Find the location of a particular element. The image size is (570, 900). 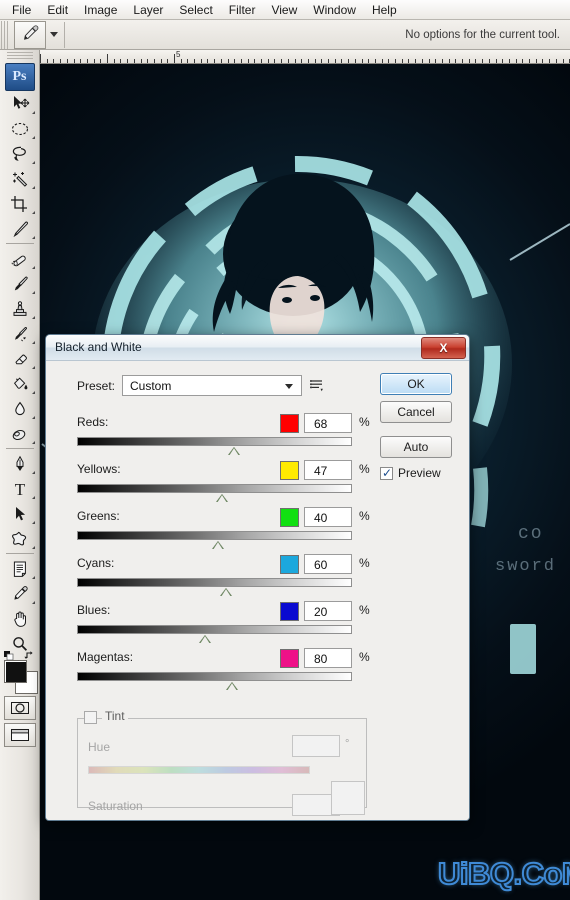

tint-color-swatch is located at coordinates (348, 798).